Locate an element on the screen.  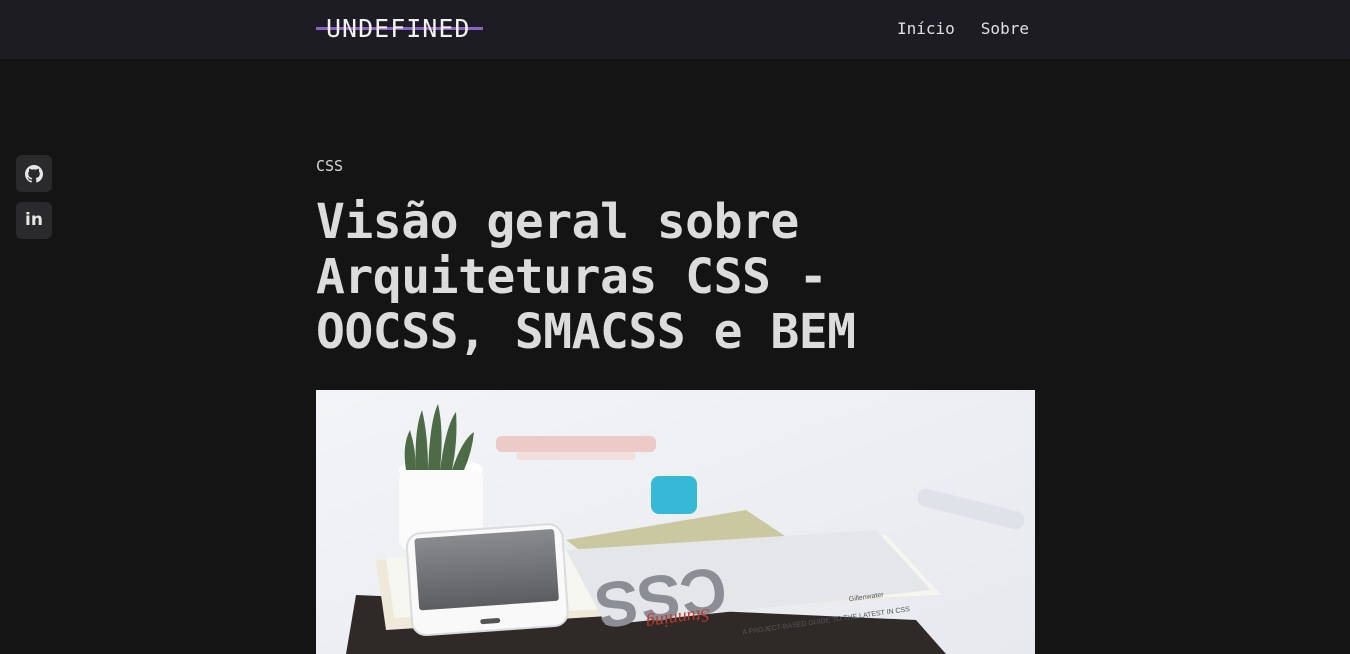
github-button is located at coordinates (34, 173).